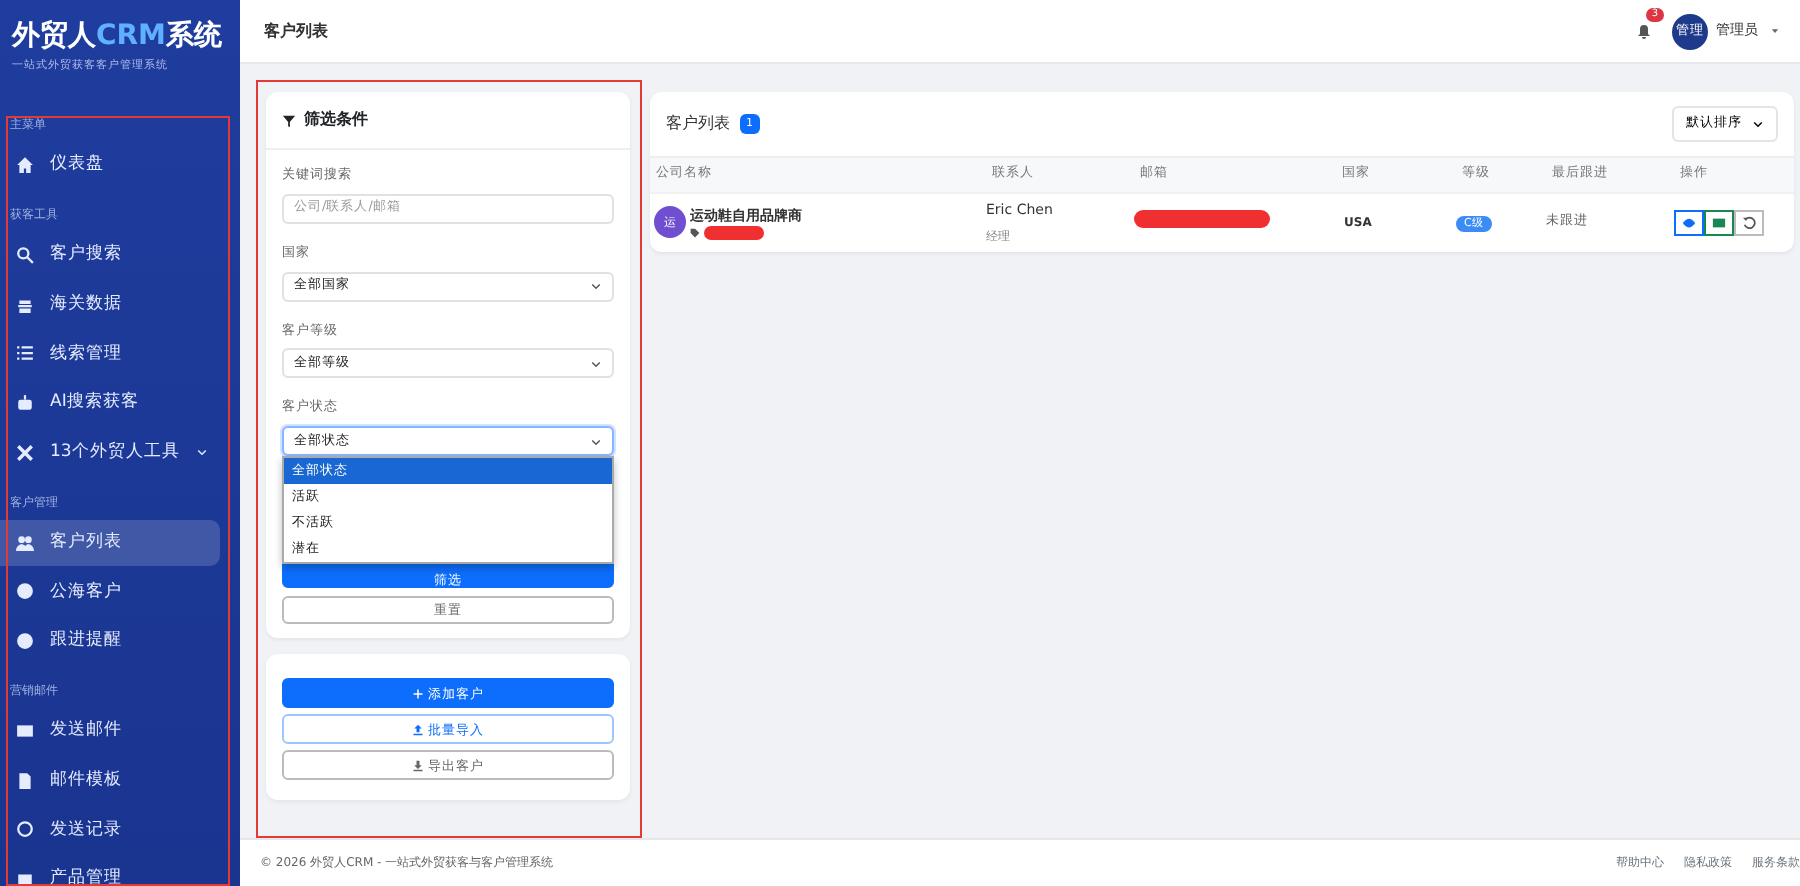 The image size is (1800, 886). I want to click on sidebar-item: 客户搜索, so click(110, 255).